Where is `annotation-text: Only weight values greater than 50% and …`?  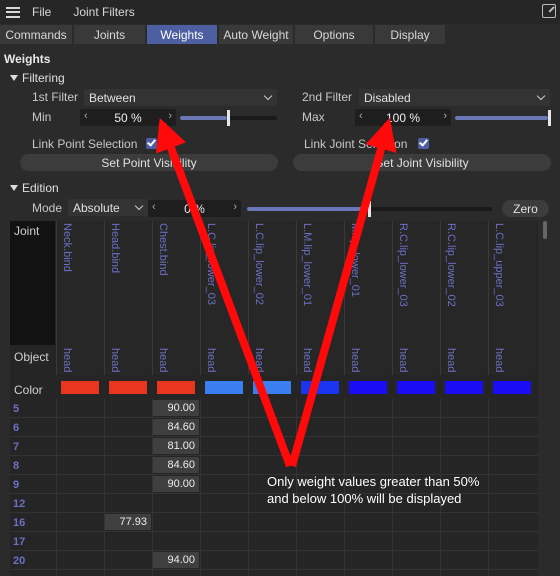 annotation-text: Only weight values greater than 50% and … is located at coordinates (373, 490).